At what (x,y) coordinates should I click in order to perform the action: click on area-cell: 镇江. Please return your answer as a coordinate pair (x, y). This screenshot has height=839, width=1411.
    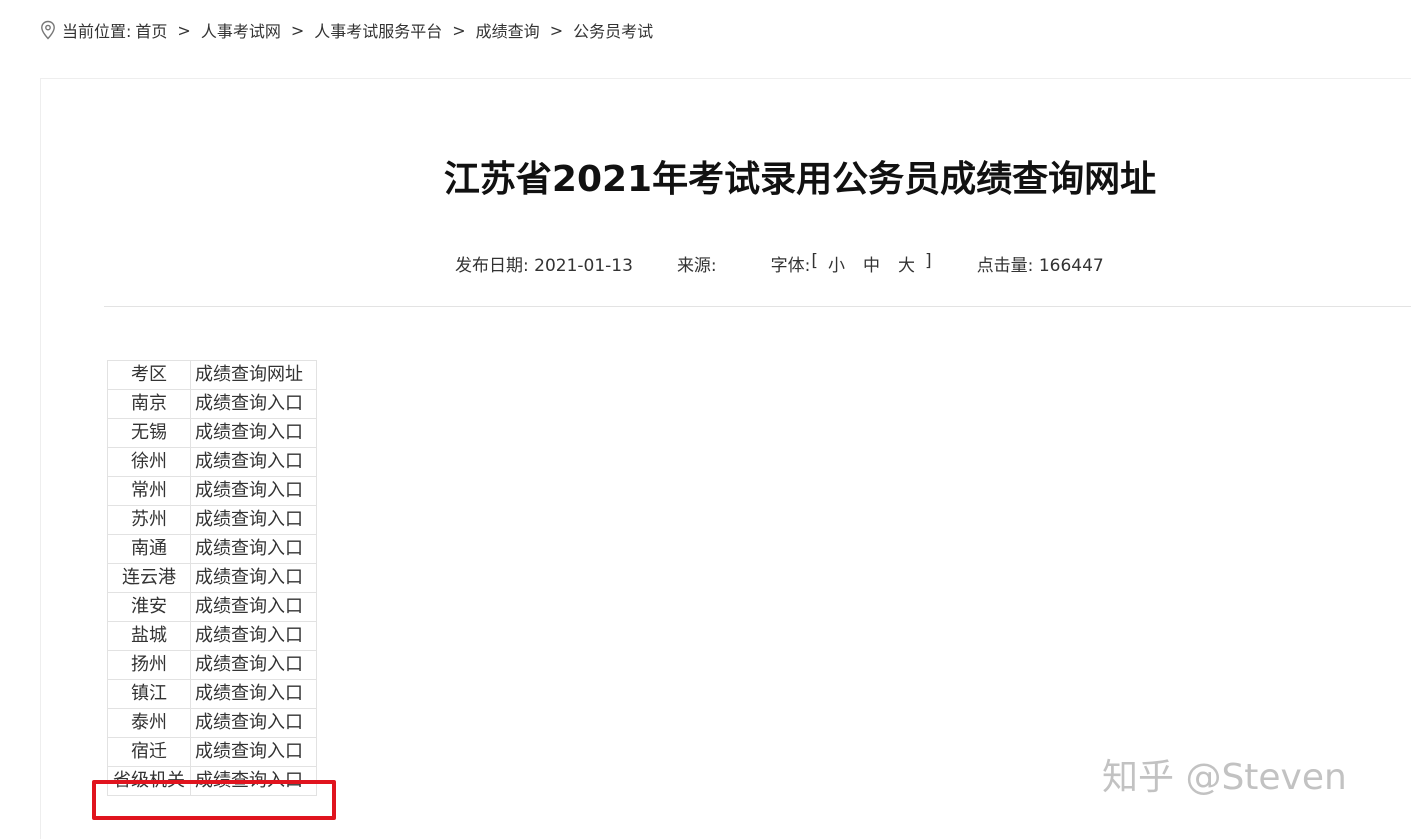
    Looking at the image, I should click on (149, 694).